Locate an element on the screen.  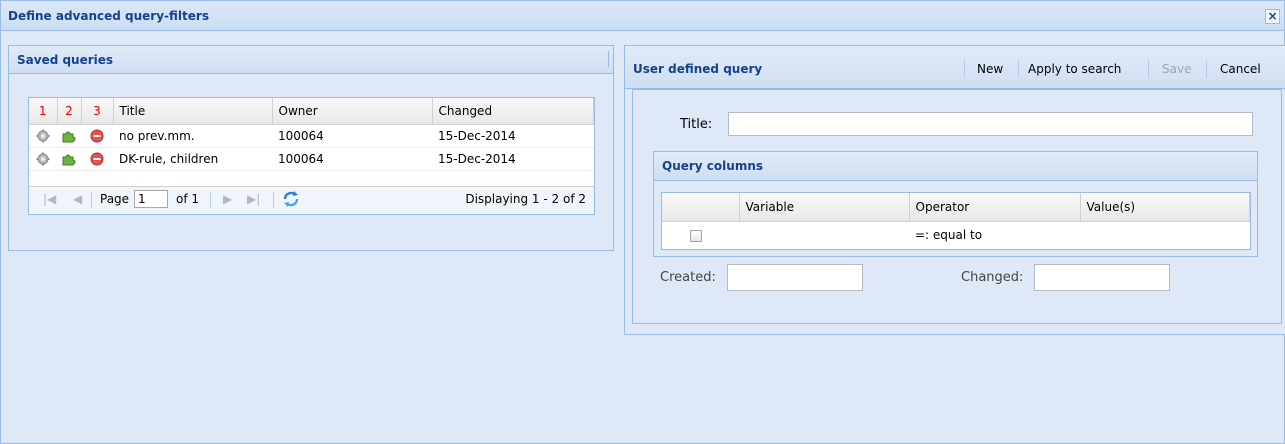
grid-header-row: 1 2 3 Title Owner Changed is located at coordinates (311, 111).